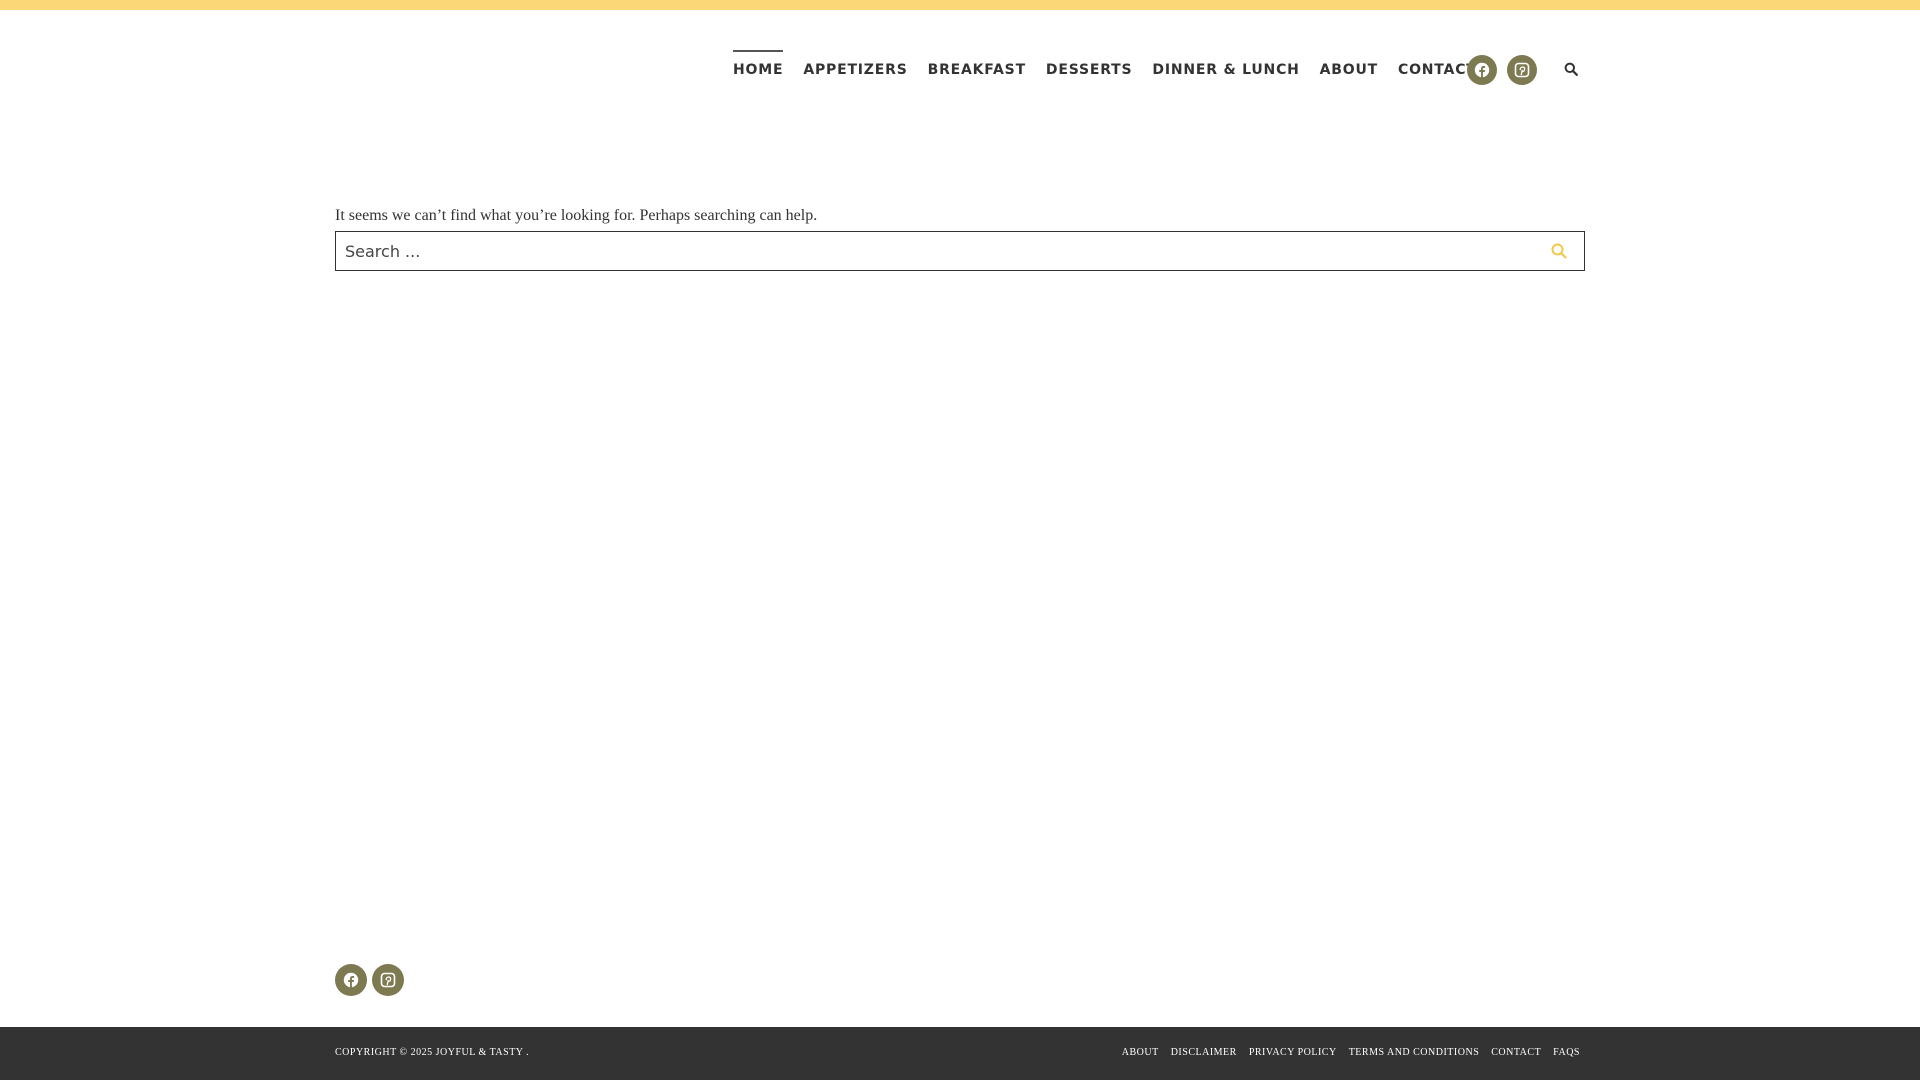  What do you see at coordinates (1566, 1052) in the screenshot?
I see `footer-link-faqs: FAQS` at bounding box center [1566, 1052].